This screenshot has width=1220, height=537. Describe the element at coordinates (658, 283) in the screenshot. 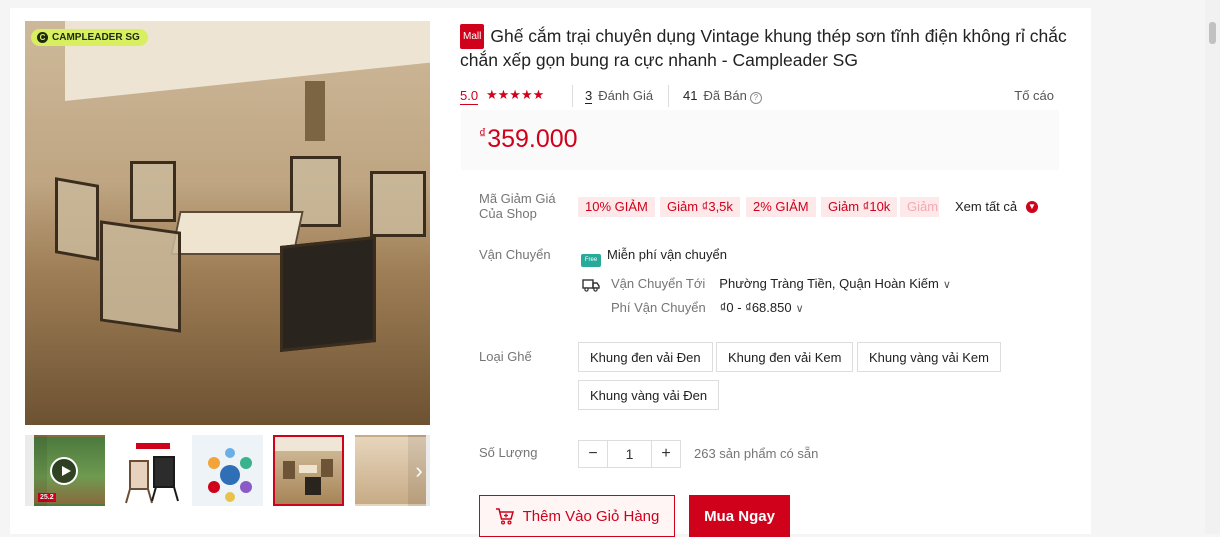

I see `shipping-destination-label: Vận Chuyển Tới` at that location.